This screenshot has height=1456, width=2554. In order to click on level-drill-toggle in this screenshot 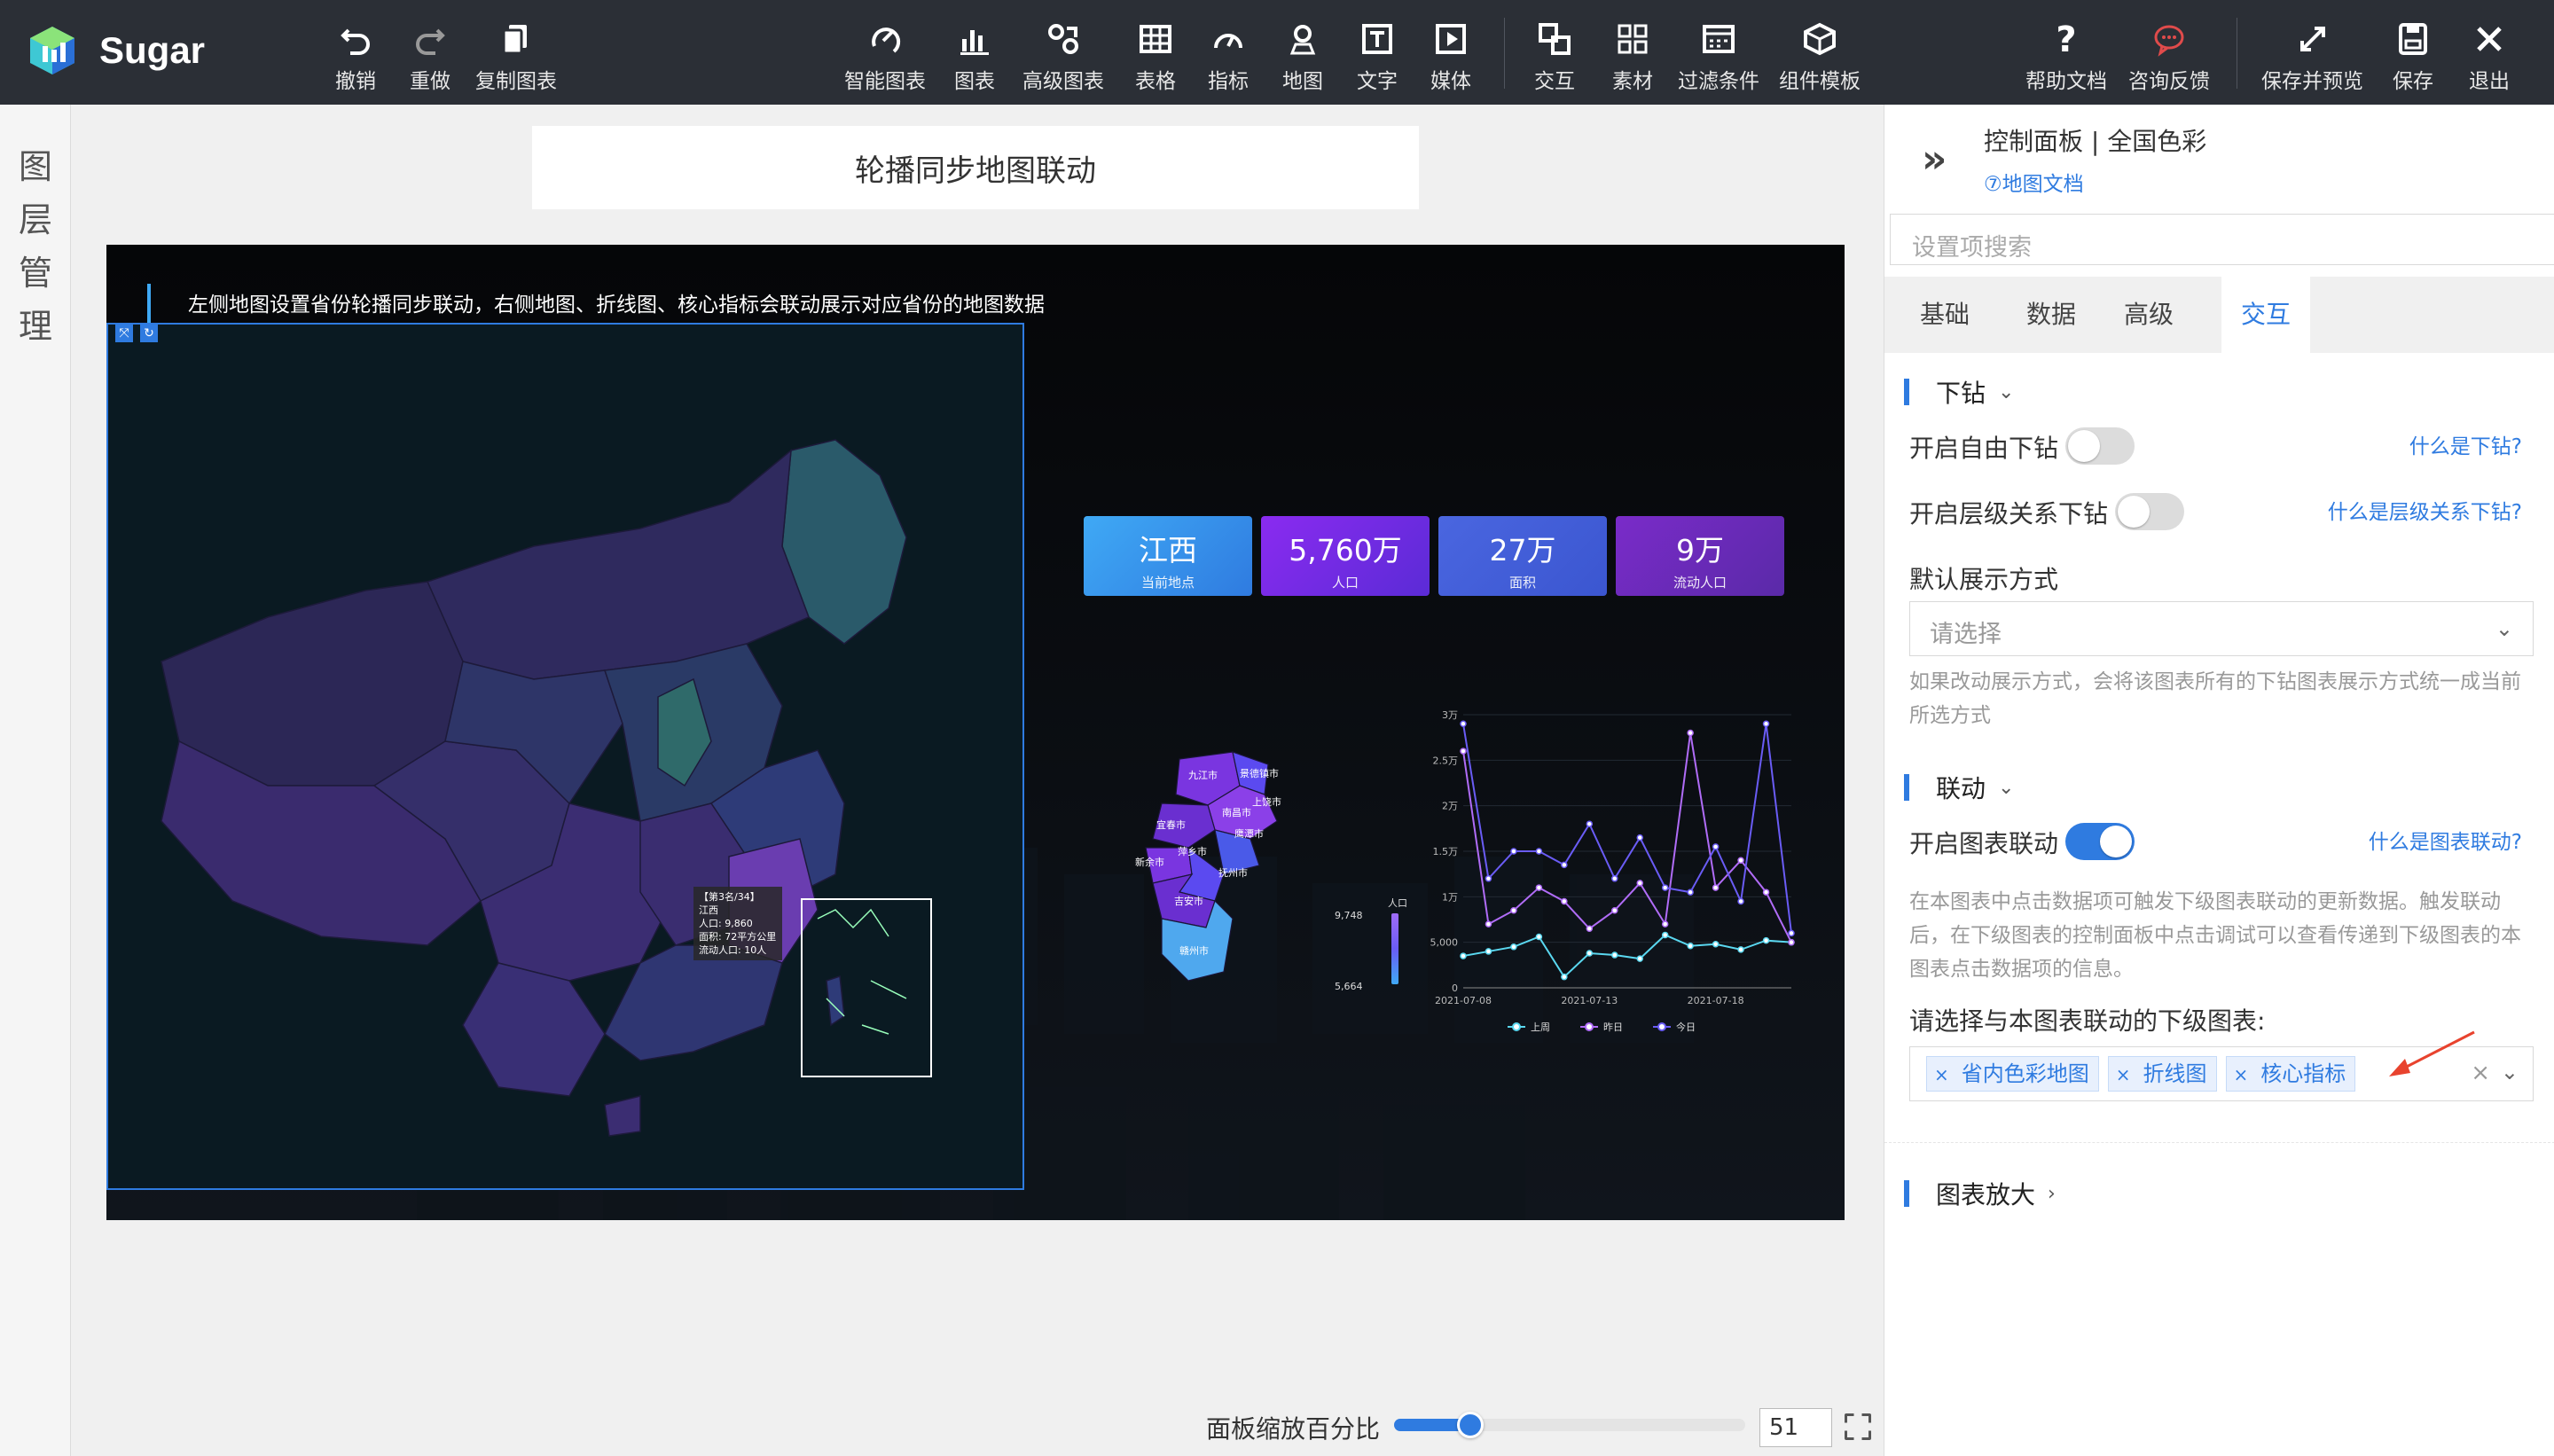, I will do `click(2149, 511)`.